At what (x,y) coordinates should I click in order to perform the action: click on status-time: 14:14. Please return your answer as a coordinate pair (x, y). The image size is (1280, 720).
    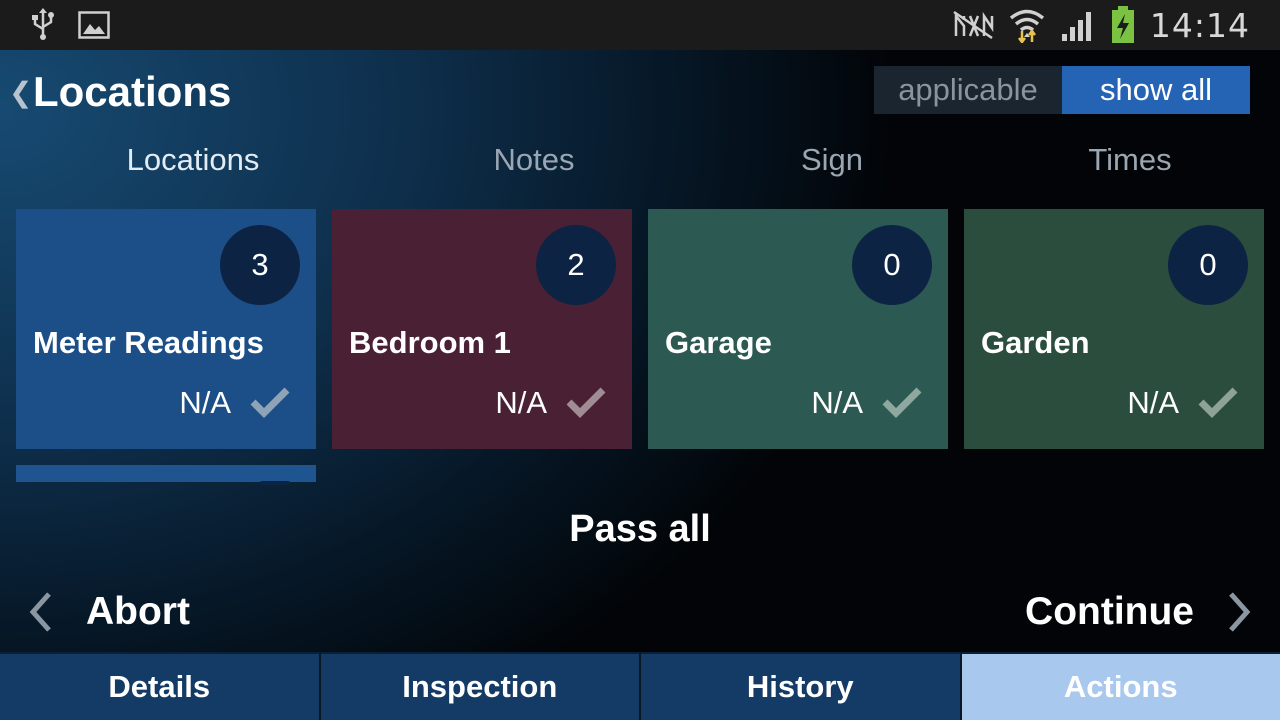
    Looking at the image, I should click on (1199, 25).